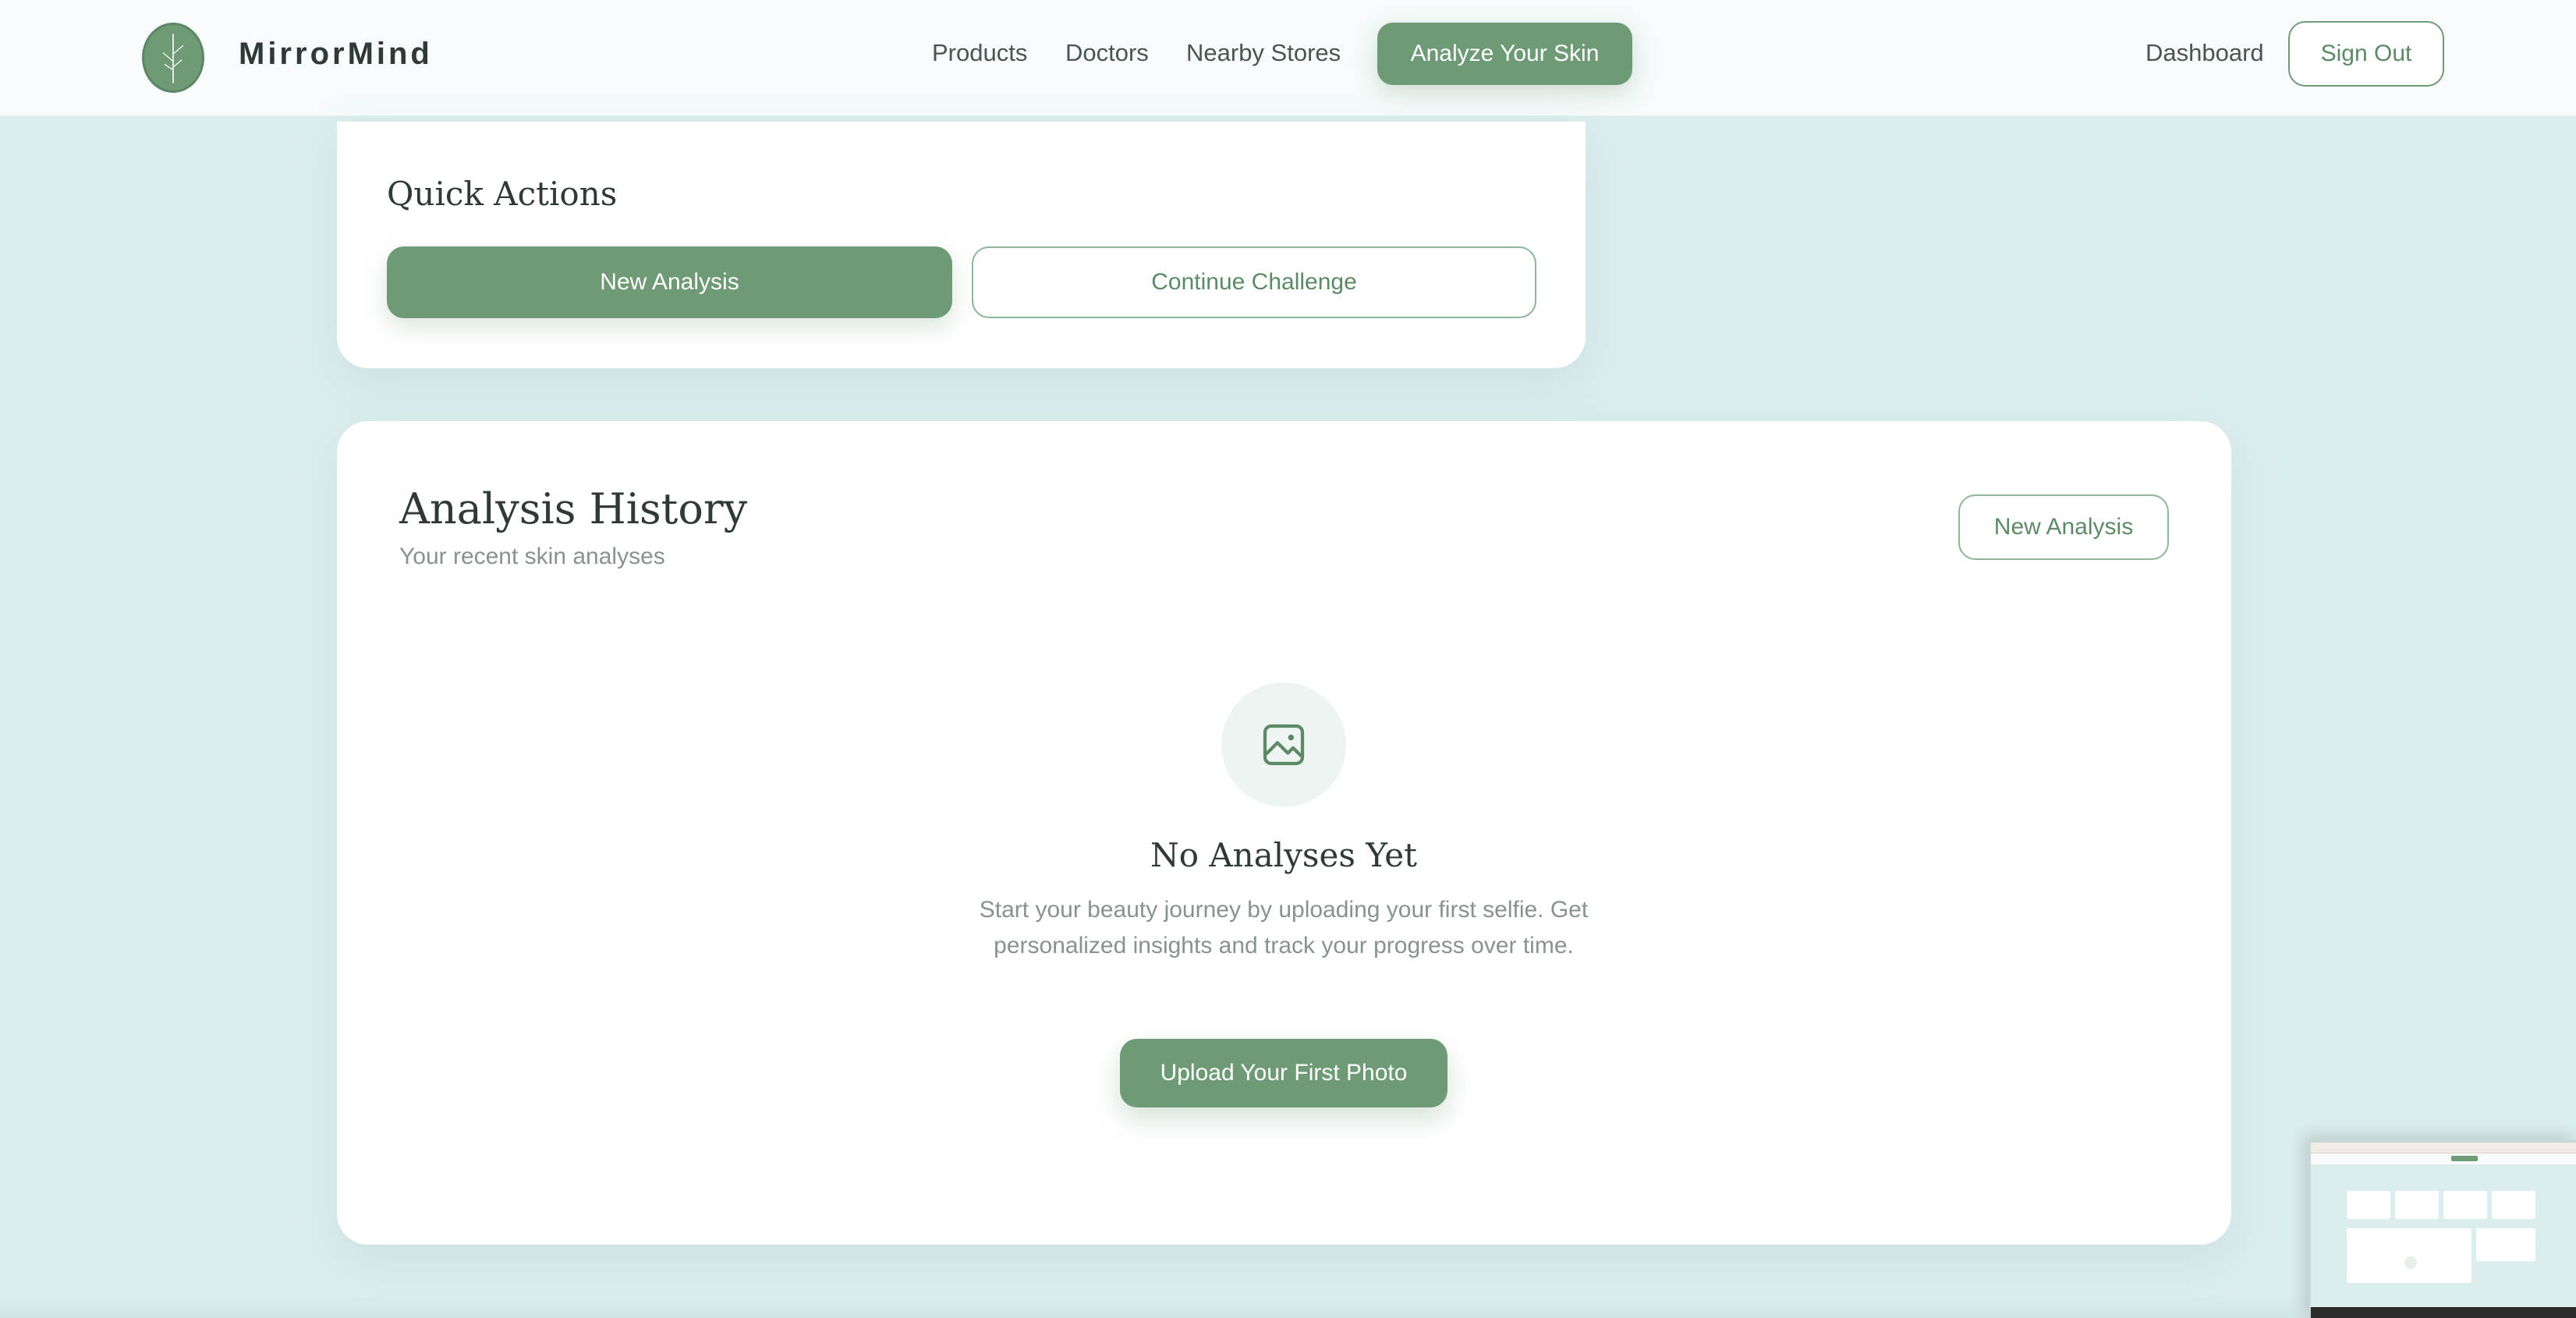 The image size is (2576, 1318). I want to click on thumbnail-main-box, so click(2409, 1255).